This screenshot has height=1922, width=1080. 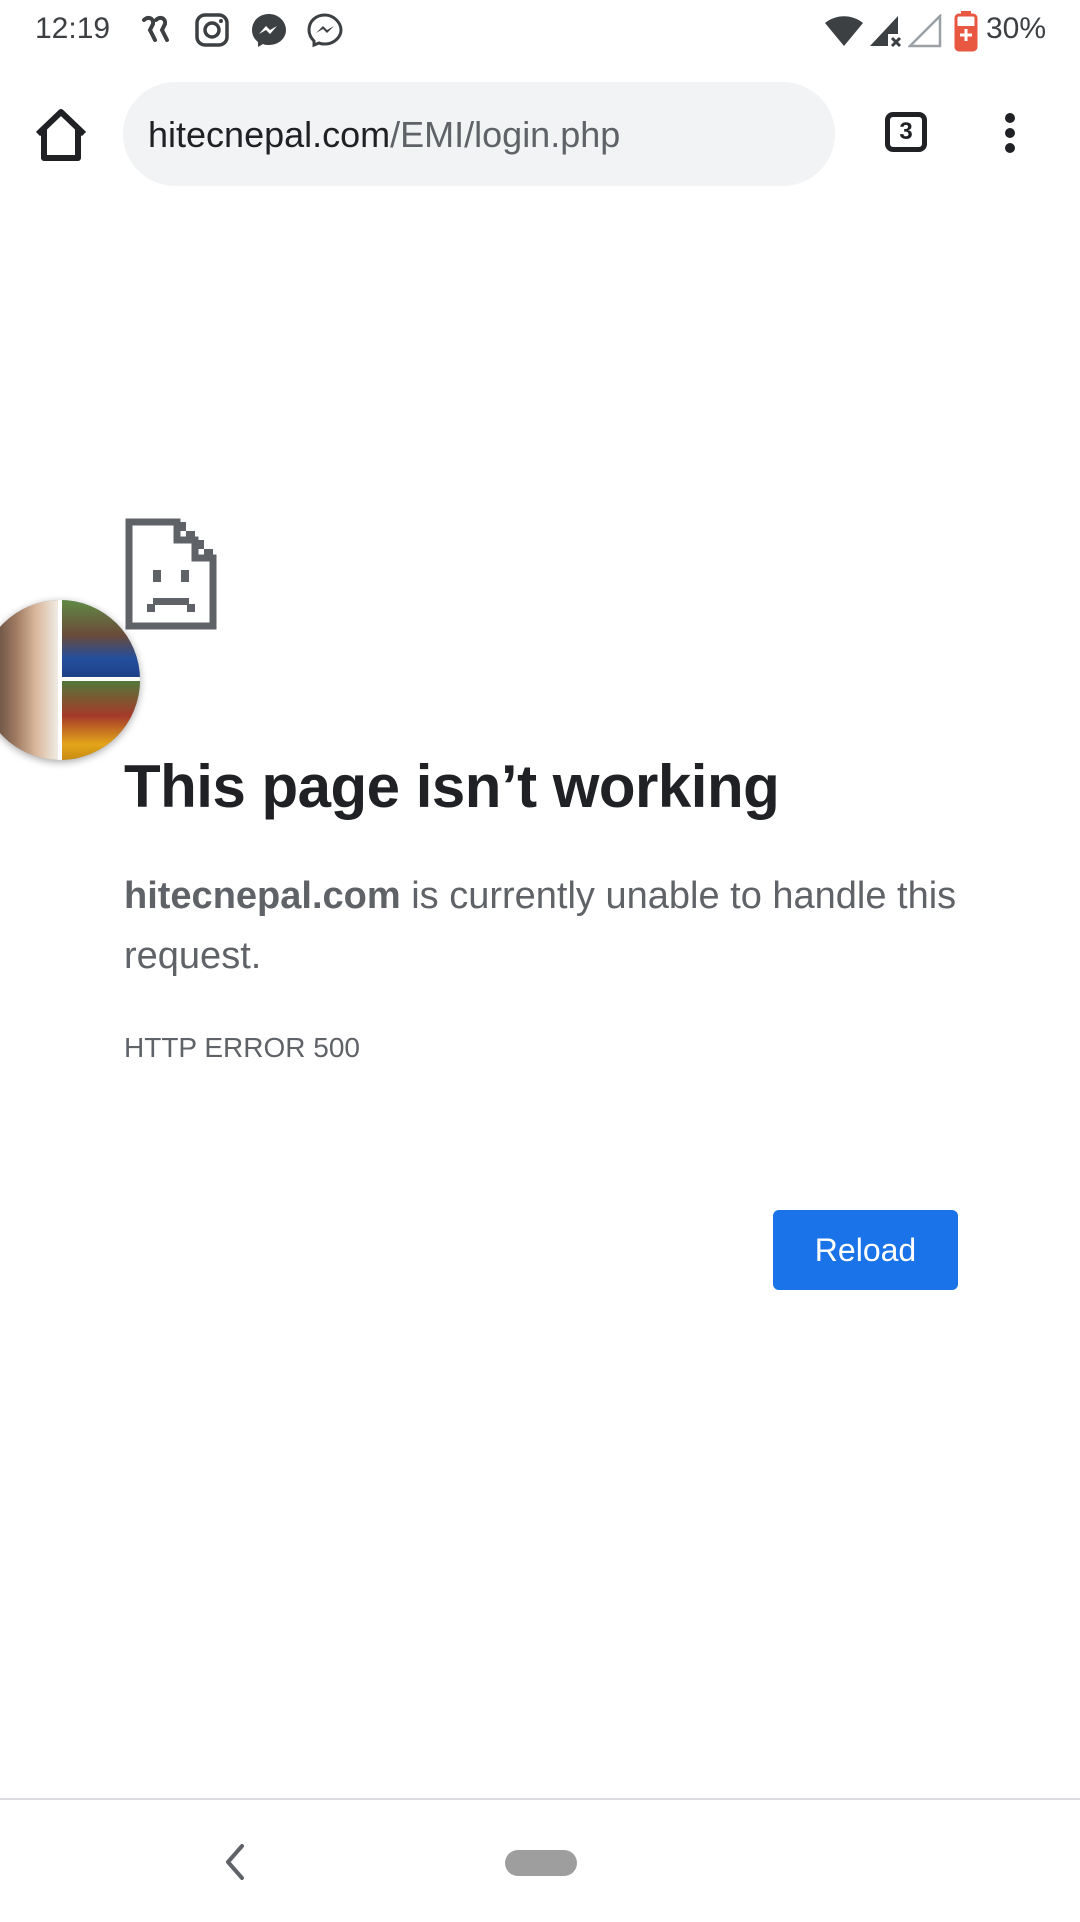 I want to click on tab-count: 3, so click(x=906, y=131).